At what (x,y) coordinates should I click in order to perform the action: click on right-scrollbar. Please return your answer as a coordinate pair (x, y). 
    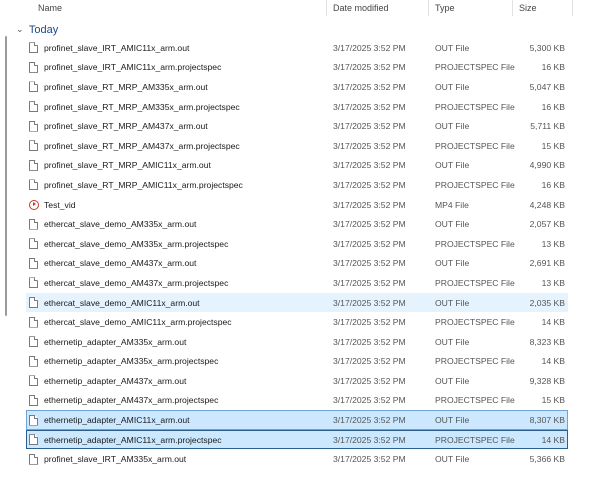
    Looking at the image, I should click on (600, 247).